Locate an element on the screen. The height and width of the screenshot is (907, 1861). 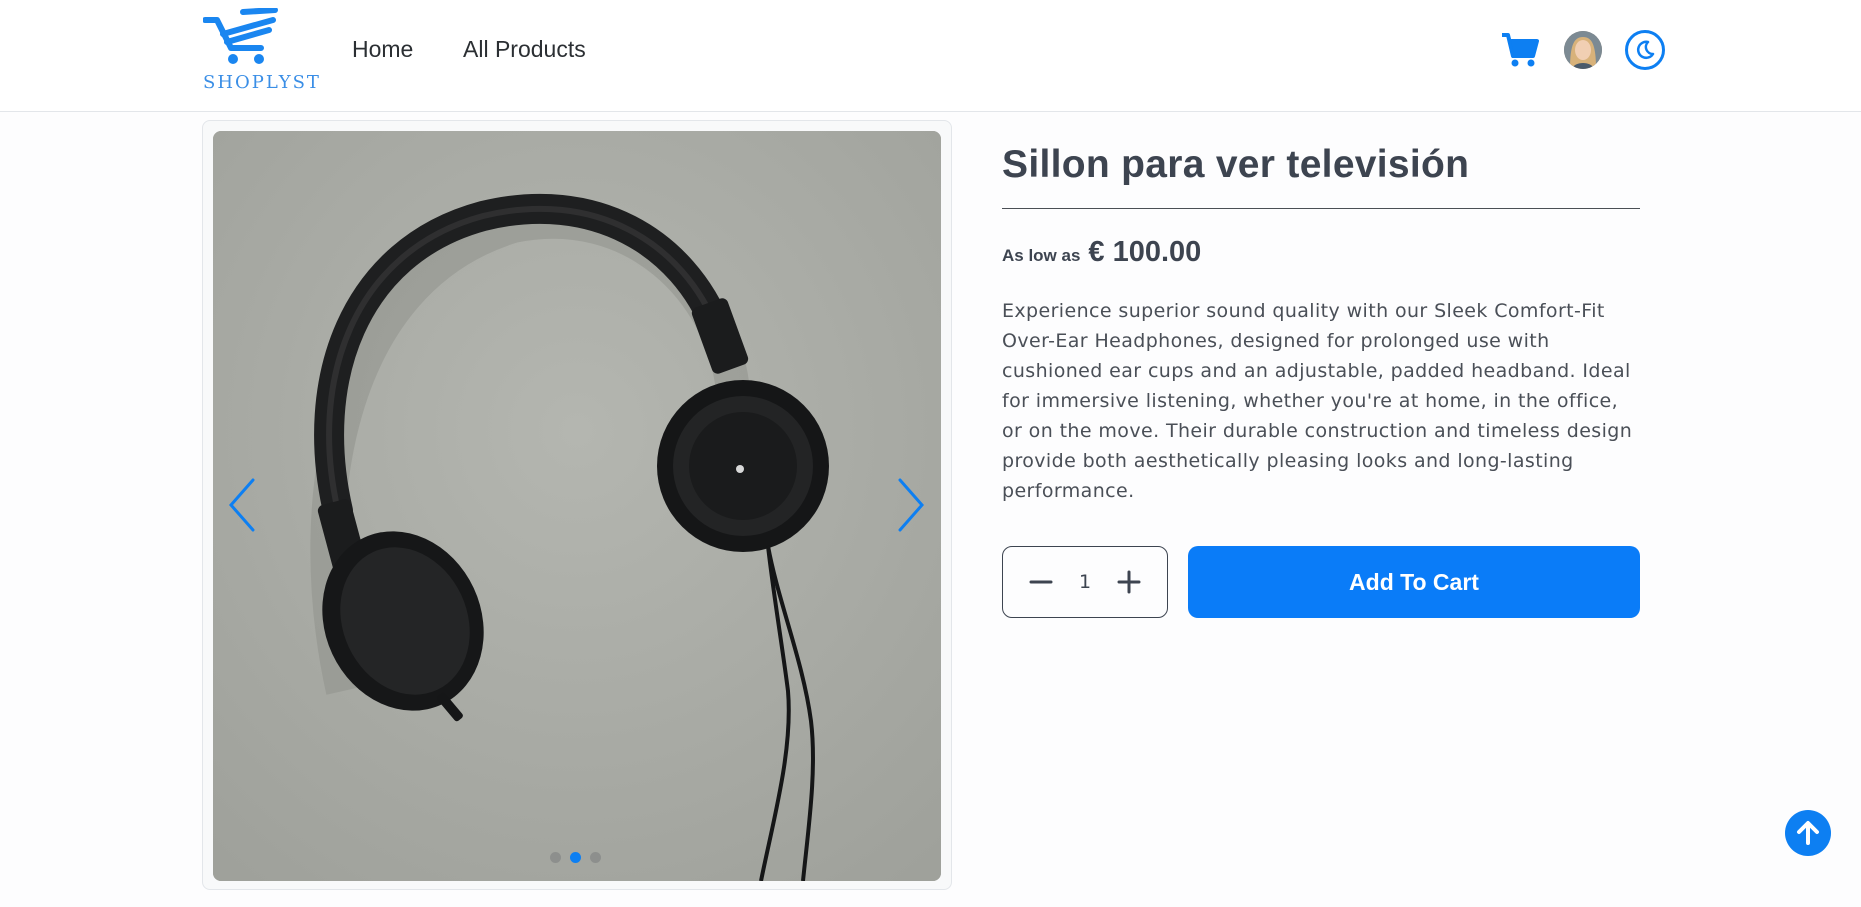
carousel-indicators is located at coordinates (575, 857).